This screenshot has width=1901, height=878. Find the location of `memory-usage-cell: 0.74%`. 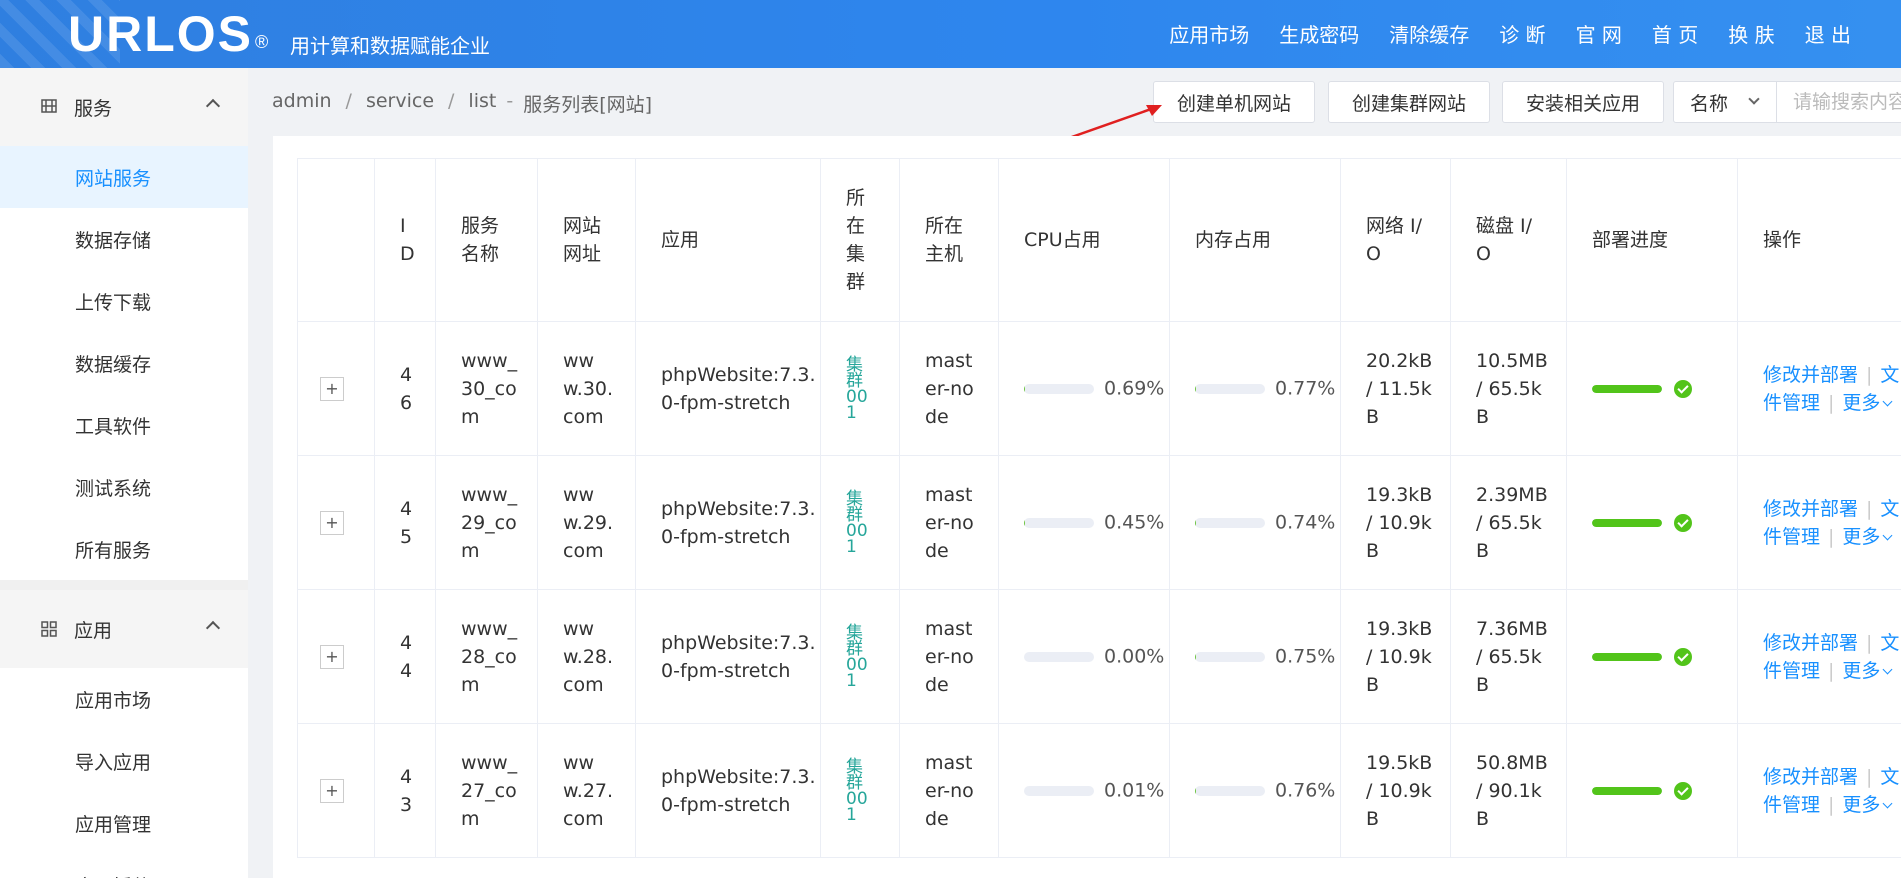

memory-usage-cell: 0.74% is located at coordinates (1255, 522).